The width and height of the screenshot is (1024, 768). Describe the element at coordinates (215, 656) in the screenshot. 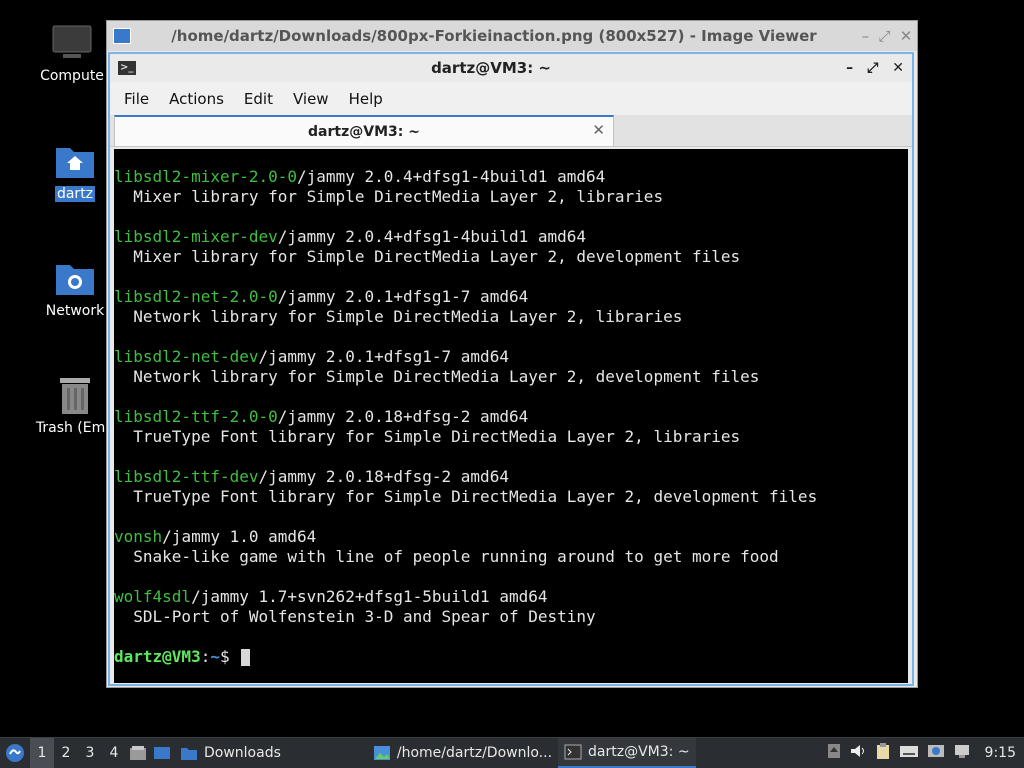

I see `prompt-path: ~` at that location.